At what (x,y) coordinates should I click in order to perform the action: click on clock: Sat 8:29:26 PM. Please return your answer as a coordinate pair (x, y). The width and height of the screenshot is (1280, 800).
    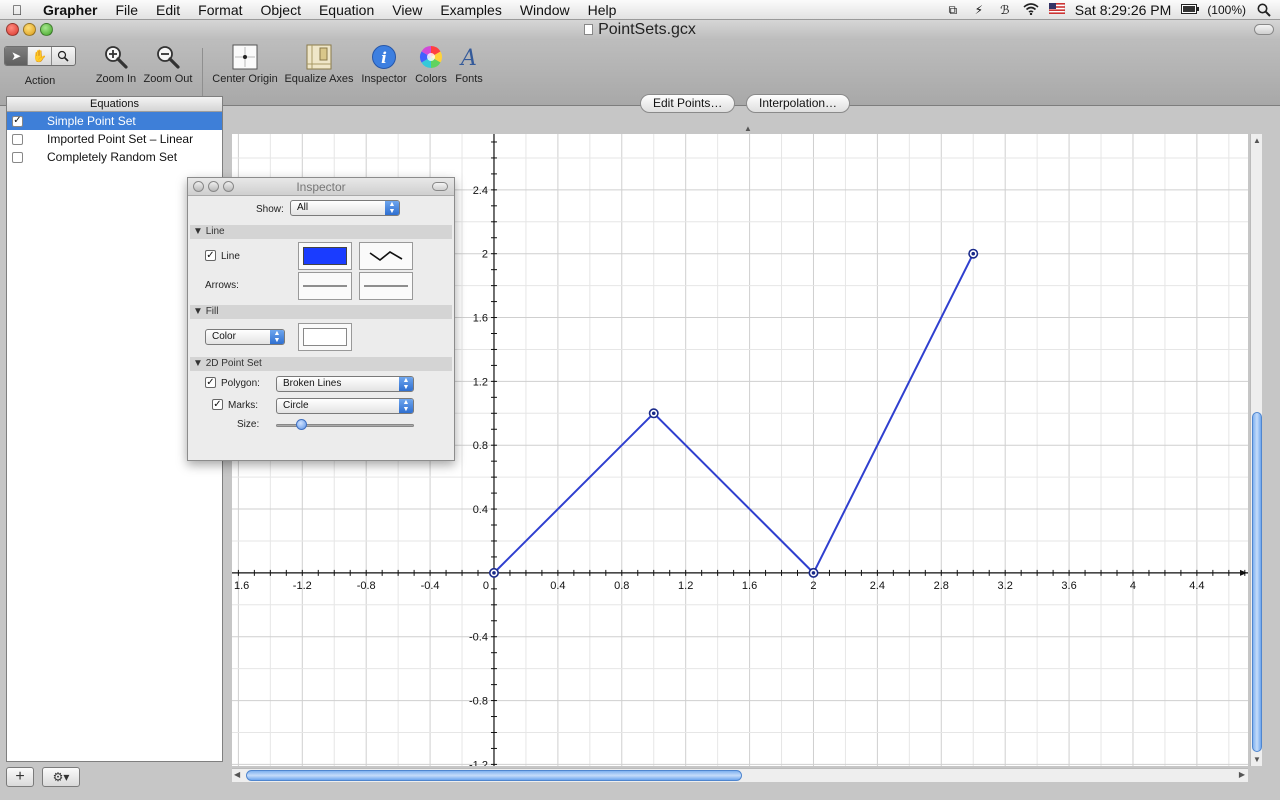
    Looking at the image, I should click on (1123, 10).